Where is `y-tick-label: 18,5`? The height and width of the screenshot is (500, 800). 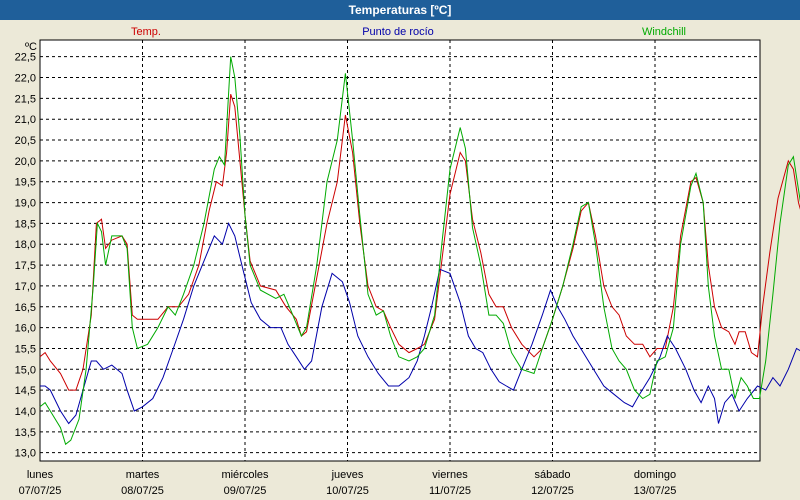
y-tick-label: 18,5 is located at coordinates (25, 224).